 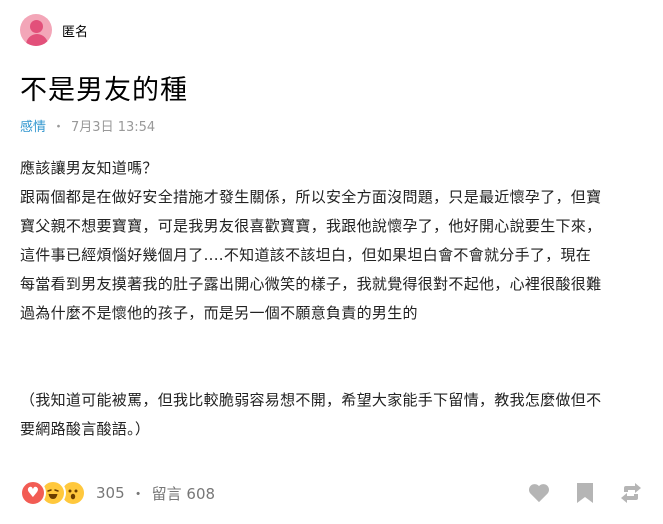 What do you see at coordinates (113, 127) in the screenshot?
I see `post-date: 7月3日 13:54` at bounding box center [113, 127].